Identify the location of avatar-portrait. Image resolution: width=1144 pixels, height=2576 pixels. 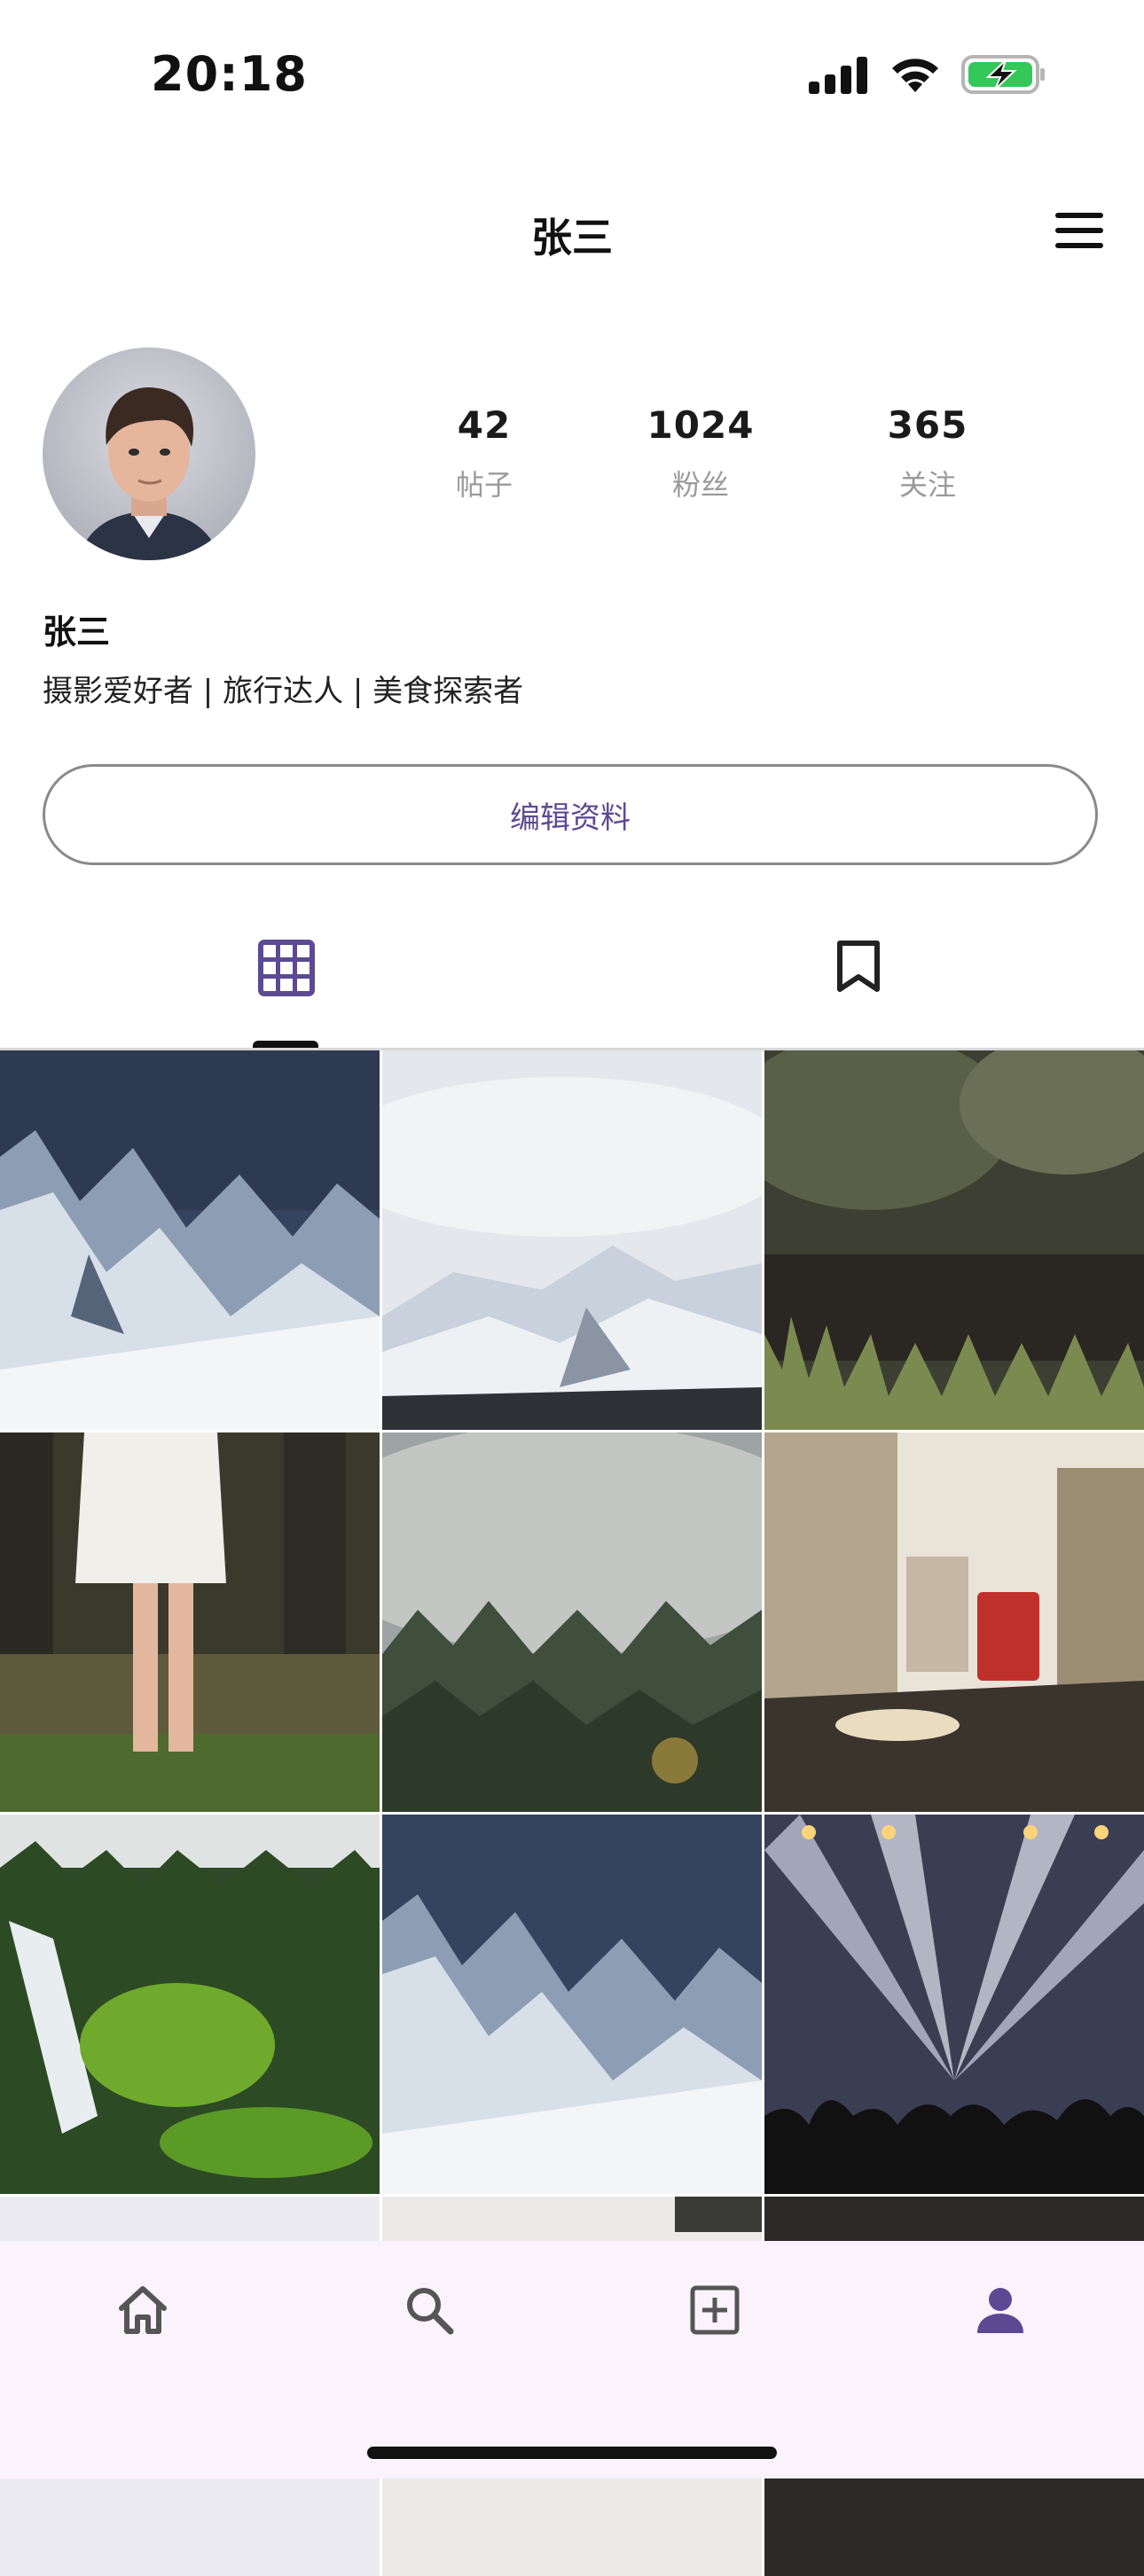
(149, 453).